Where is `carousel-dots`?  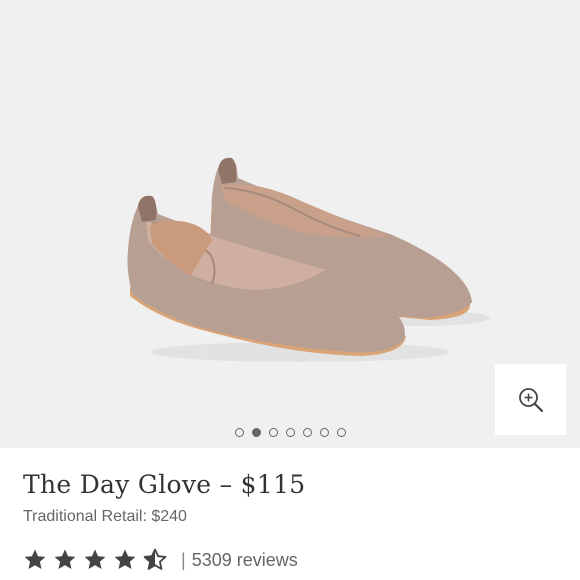 carousel-dots is located at coordinates (290, 432).